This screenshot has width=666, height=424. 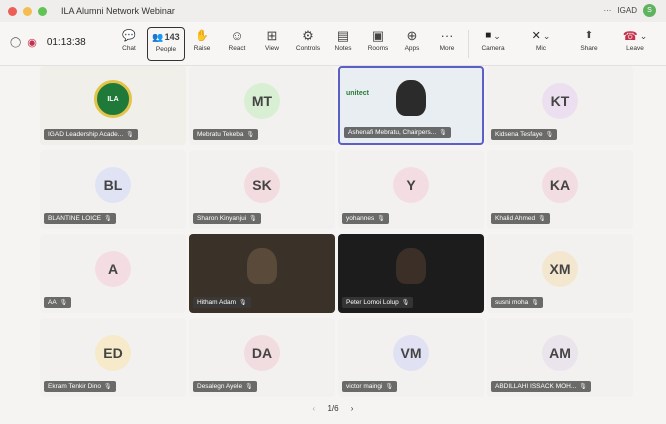 I want to click on notes-button: ▤ Notes, so click(x=343, y=44).